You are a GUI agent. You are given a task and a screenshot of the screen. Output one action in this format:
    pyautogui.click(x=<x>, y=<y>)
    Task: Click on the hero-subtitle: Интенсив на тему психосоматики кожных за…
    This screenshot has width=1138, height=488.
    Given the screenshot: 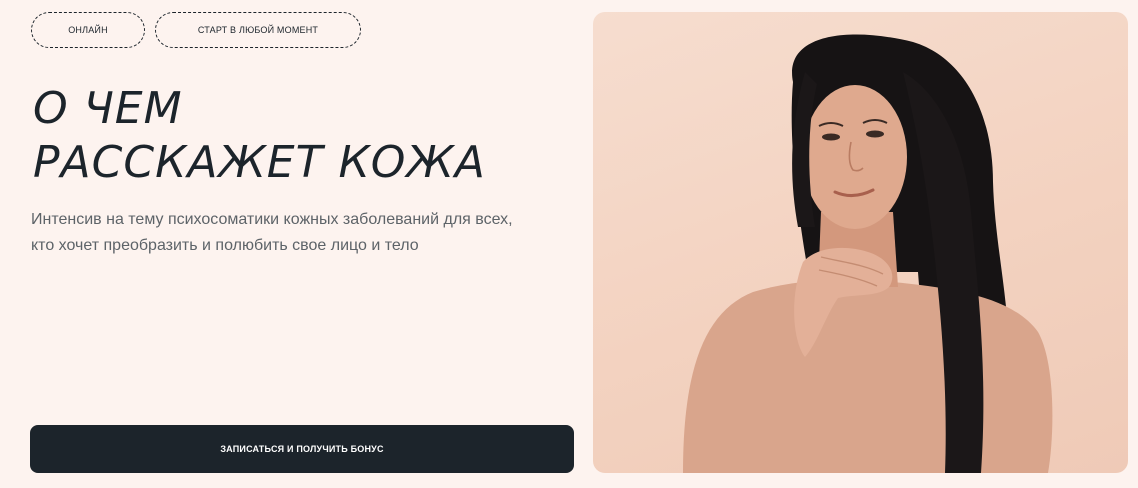 What is the action you would take?
    pyautogui.click(x=291, y=233)
    